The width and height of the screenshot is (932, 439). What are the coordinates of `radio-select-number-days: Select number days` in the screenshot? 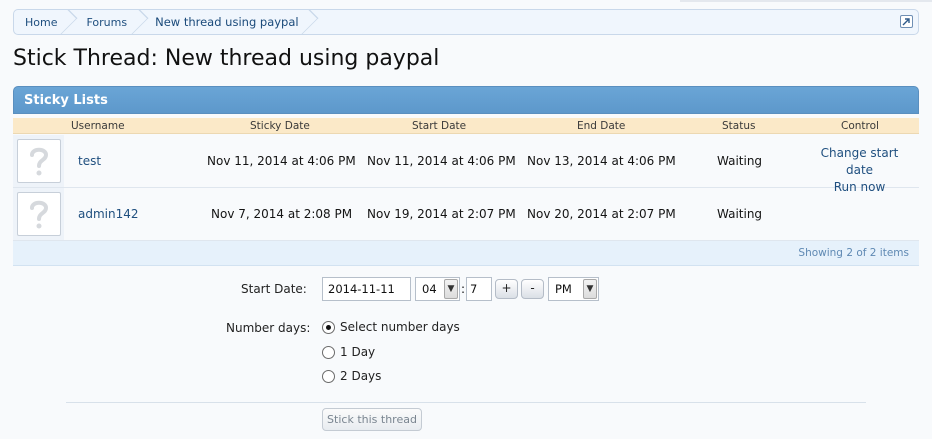 It's located at (391, 327).